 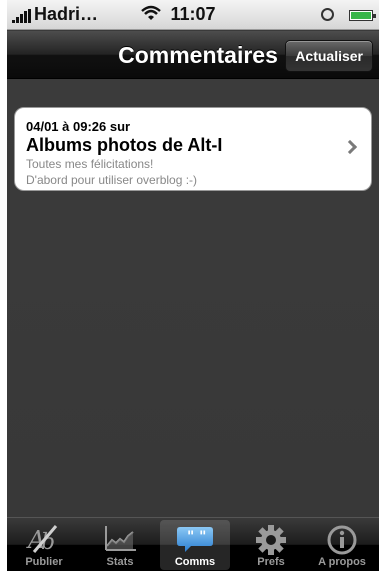 I want to click on page-title: Commentaires, so click(x=198, y=55).